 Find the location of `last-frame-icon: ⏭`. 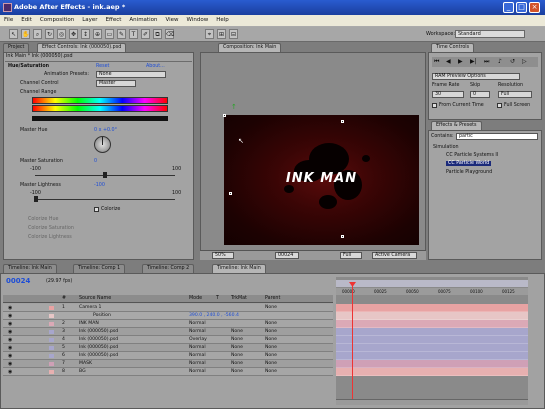

last-frame-icon: ⏭ is located at coordinates (486, 62).